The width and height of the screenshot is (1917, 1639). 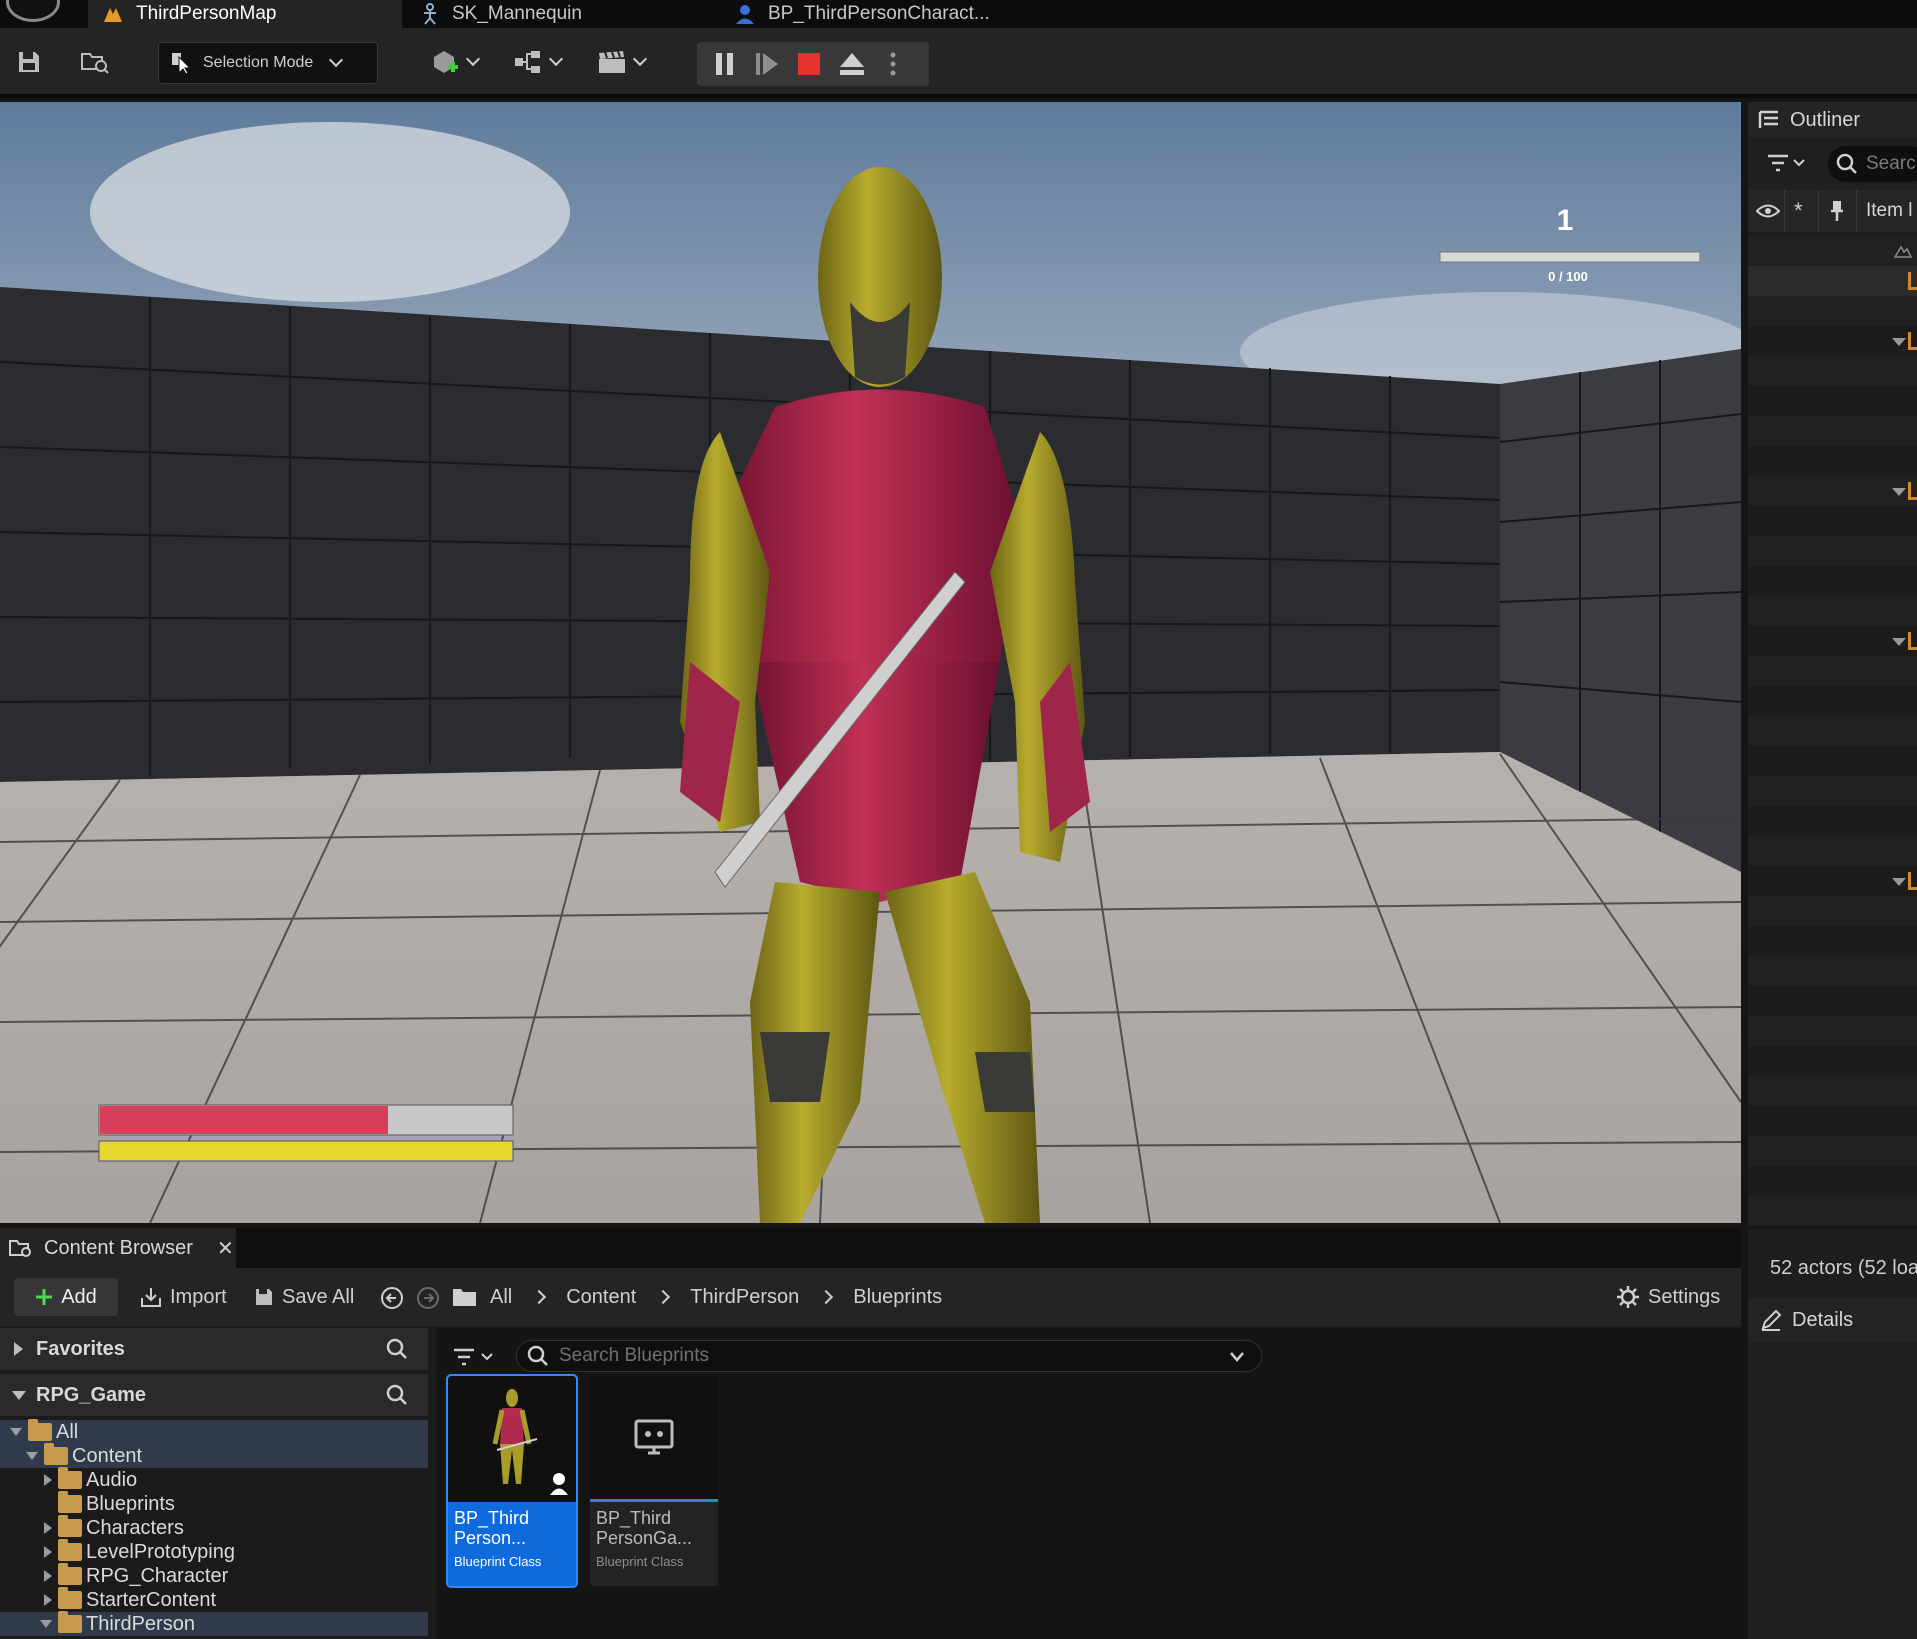 What do you see at coordinates (725, 64) in the screenshot?
I see `pause-icon` at bounding box center [725, 64].